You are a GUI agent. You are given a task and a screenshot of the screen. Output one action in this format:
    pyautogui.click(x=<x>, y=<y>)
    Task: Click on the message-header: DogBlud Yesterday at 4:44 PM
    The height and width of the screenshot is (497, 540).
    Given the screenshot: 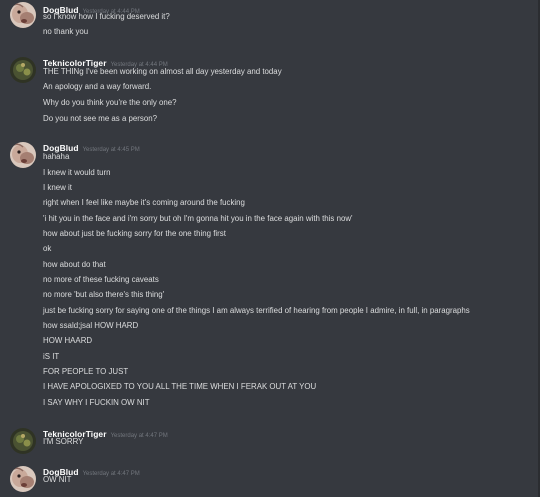 What is the action you would take?
    pyautogui.click(x=91, y=7)
    